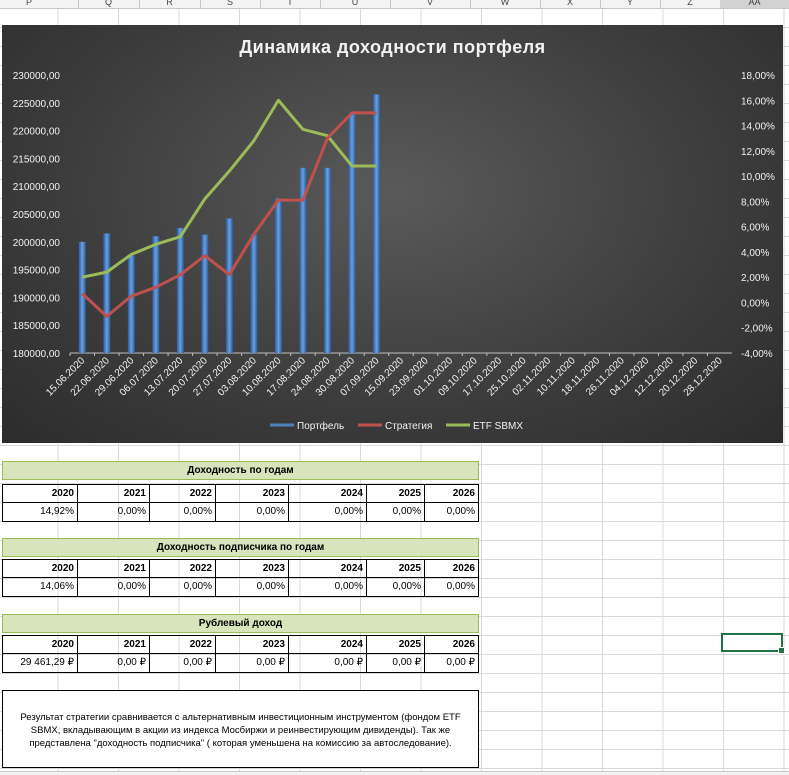 The image size is (789, 775). What do you see at coordinates (690, 4) in the screenshot?
I see `column-header-z: Z` at bounding box center [690, 4].